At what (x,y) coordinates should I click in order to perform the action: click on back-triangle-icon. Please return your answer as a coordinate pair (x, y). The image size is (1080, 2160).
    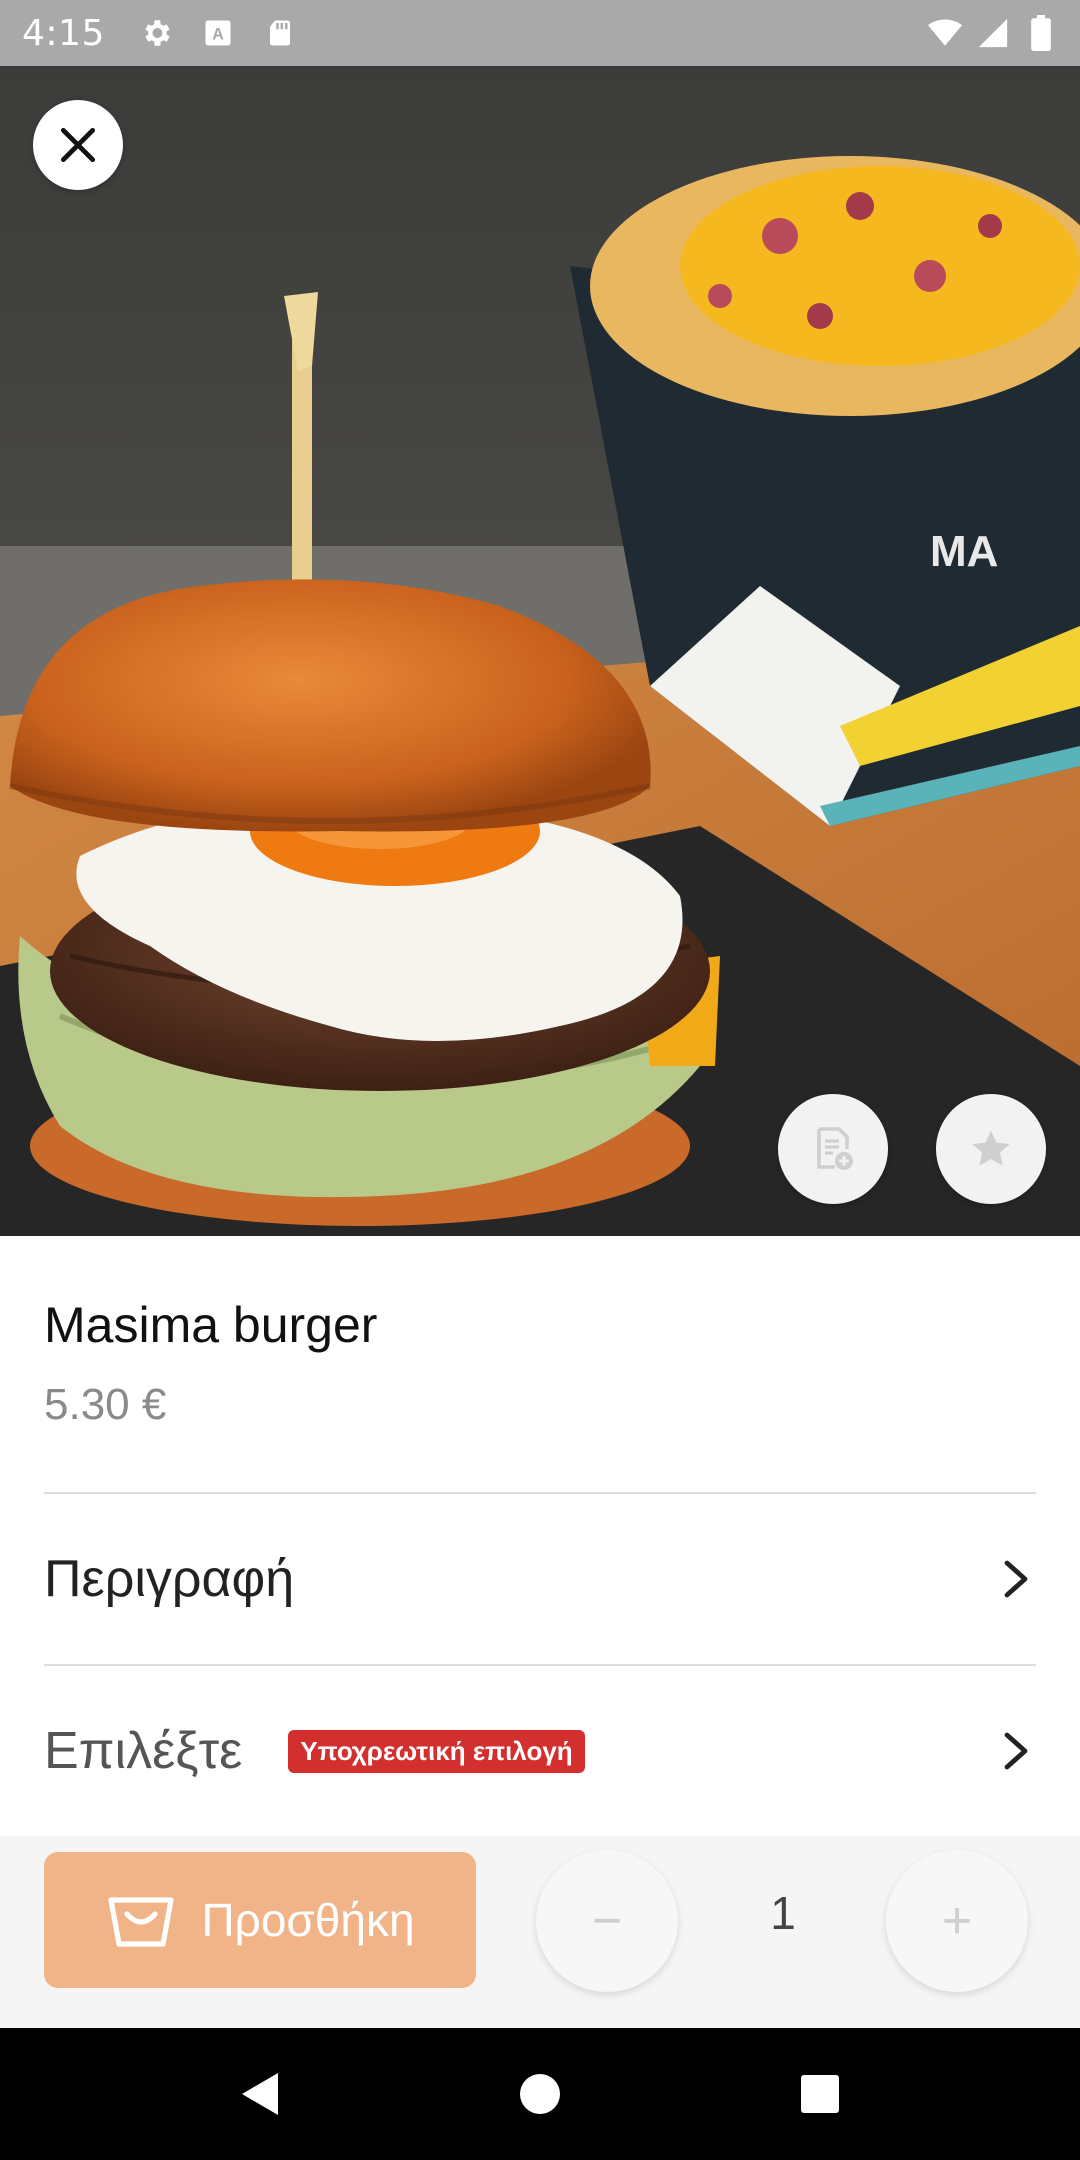
    Looking at the image, I should click on (260, 2094).